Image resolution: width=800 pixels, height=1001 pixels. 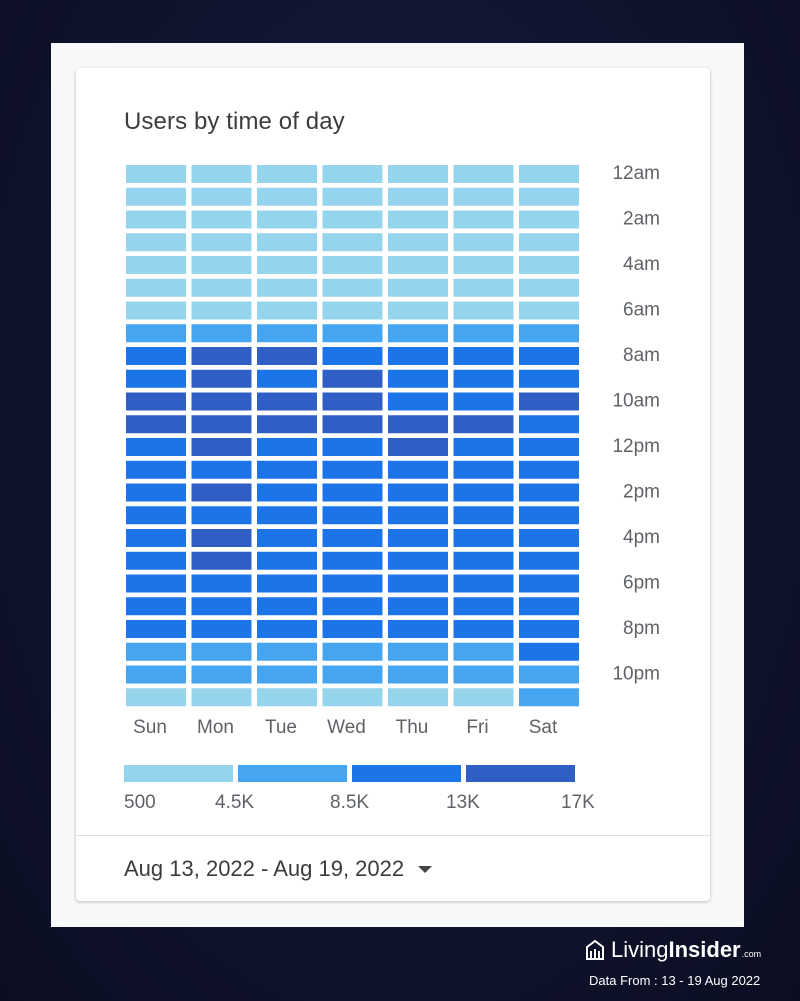 I want to click on y-tick-label: 12pm, so click(x=636, y=446).